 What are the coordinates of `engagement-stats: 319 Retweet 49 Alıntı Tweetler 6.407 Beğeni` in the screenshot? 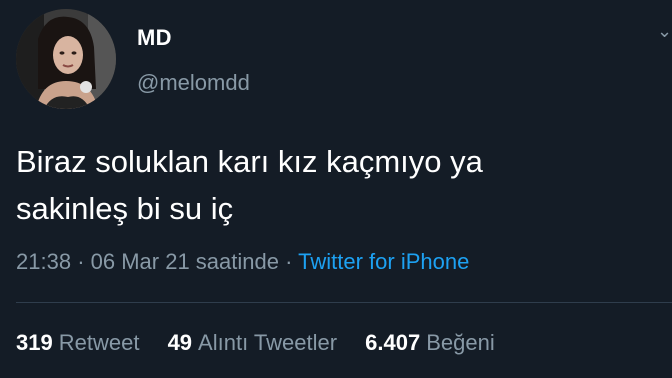 It's located at (266, 343).